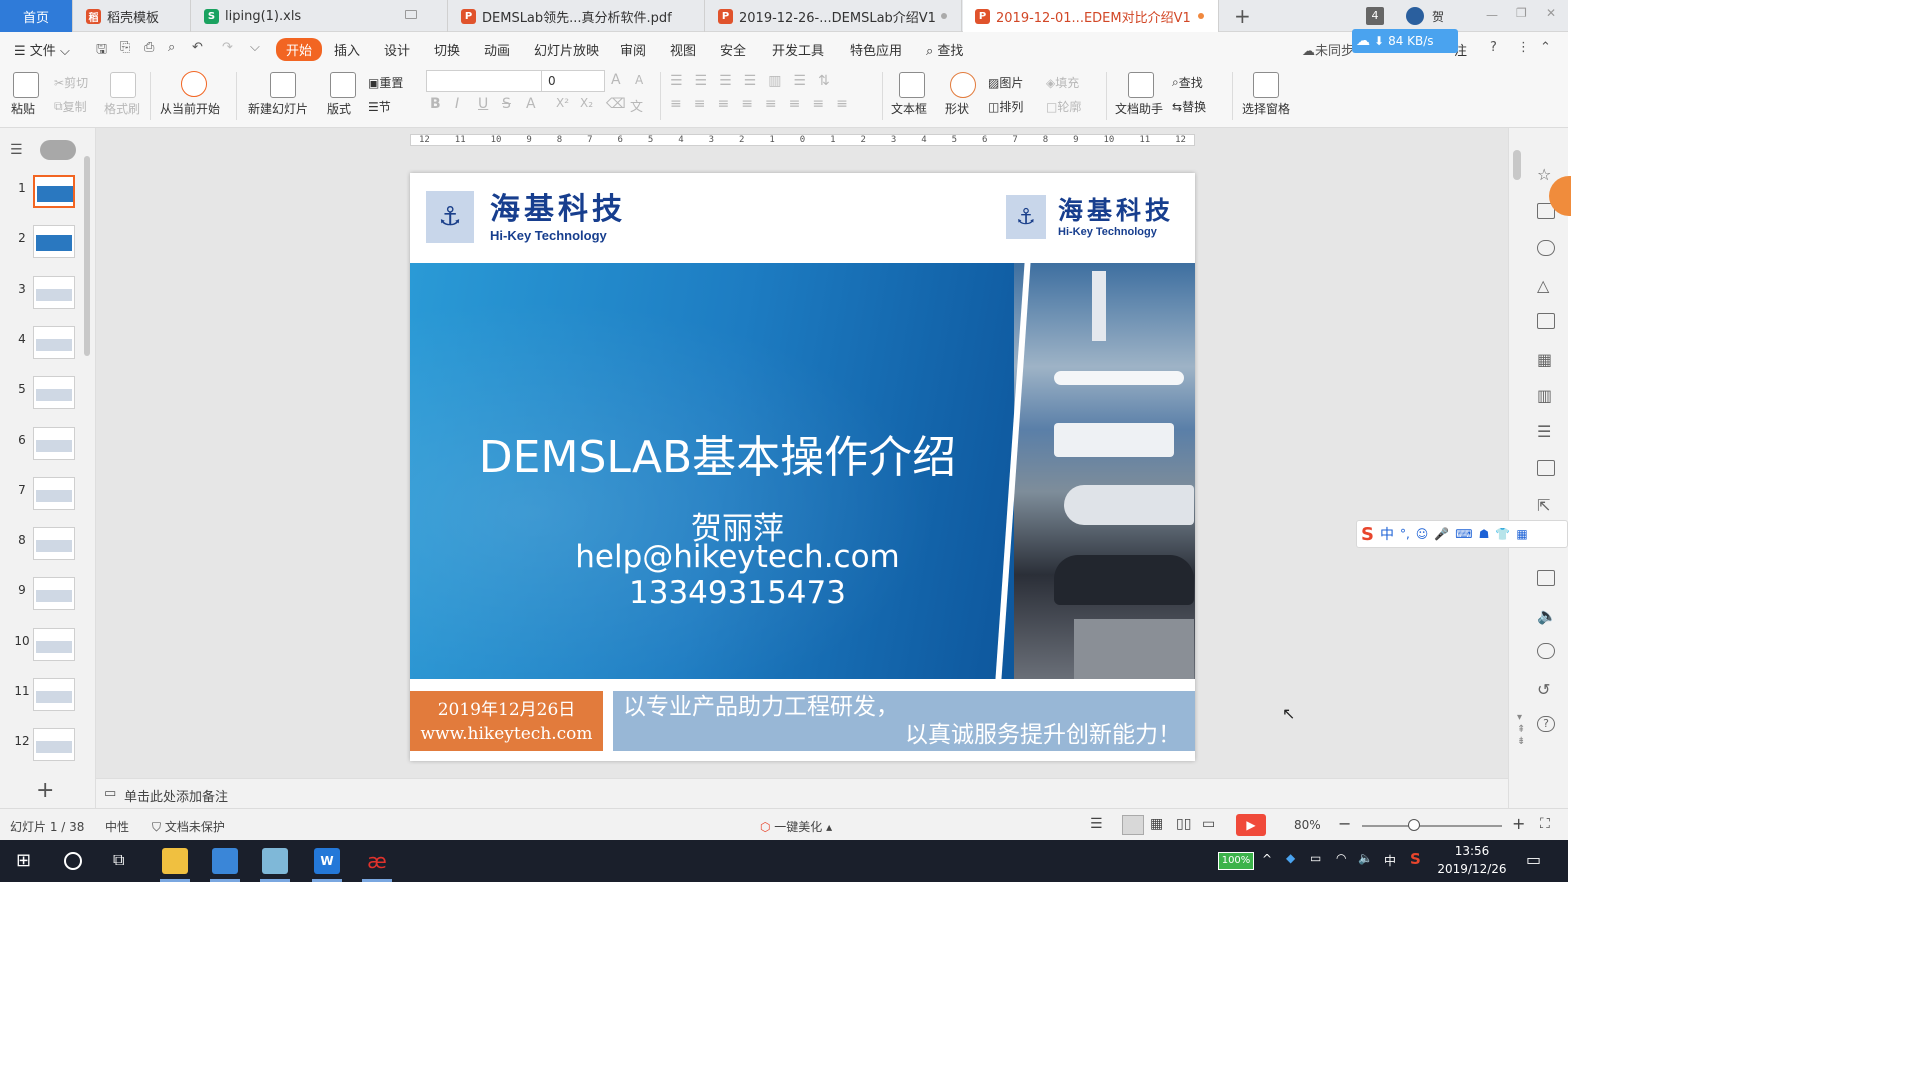 This screenshot has height=1080, width=1920. What do you see at coordinates (737, 557) in the screenshot?
I see `presenter-email: help@hikeytech.com` at bounding box center [737, 557].